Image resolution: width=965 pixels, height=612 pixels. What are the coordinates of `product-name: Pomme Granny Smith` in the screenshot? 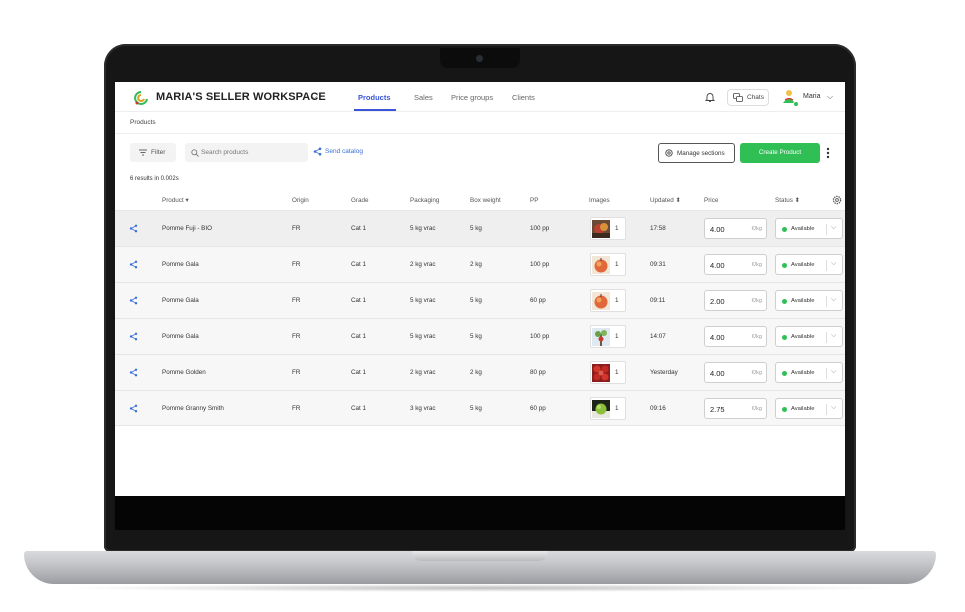 It's located at (193, 408).